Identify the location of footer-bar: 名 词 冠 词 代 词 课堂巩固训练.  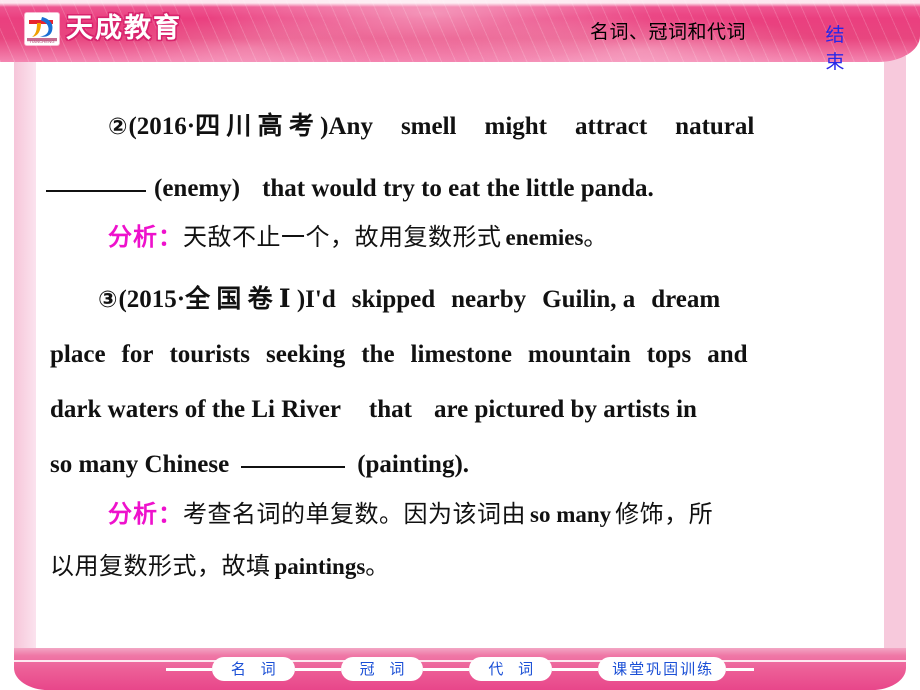
(460, 669).